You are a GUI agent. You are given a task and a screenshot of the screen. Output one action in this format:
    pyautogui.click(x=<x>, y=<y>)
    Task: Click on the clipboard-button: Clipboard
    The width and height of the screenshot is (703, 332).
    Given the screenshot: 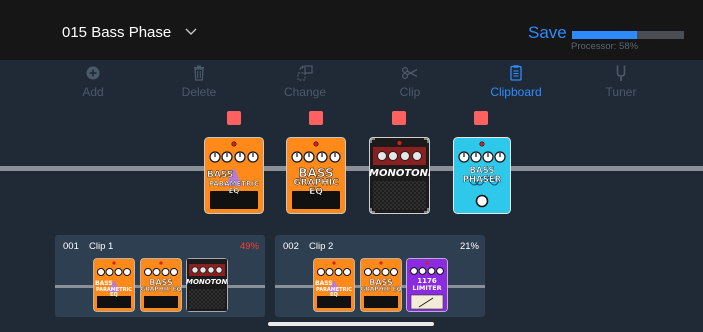 What is the action you would take?
    pyautogui.click(x=516, y=81)
    